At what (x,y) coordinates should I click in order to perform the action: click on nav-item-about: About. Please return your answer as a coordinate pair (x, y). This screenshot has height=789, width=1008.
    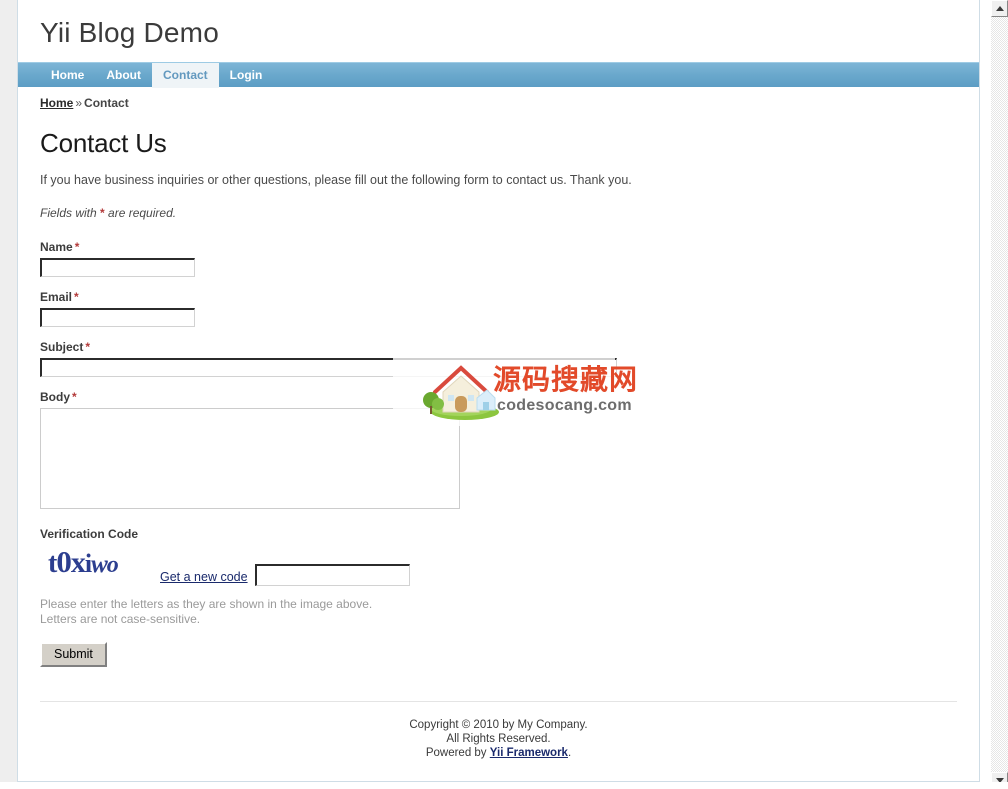
    Looking at the image, I should click on (123, 75).